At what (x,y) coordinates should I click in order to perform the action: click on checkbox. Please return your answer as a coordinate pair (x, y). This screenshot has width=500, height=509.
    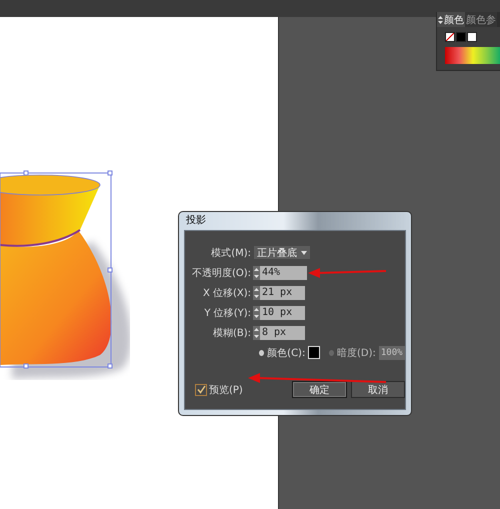
    Looking at the image, I should click on (201, 390).